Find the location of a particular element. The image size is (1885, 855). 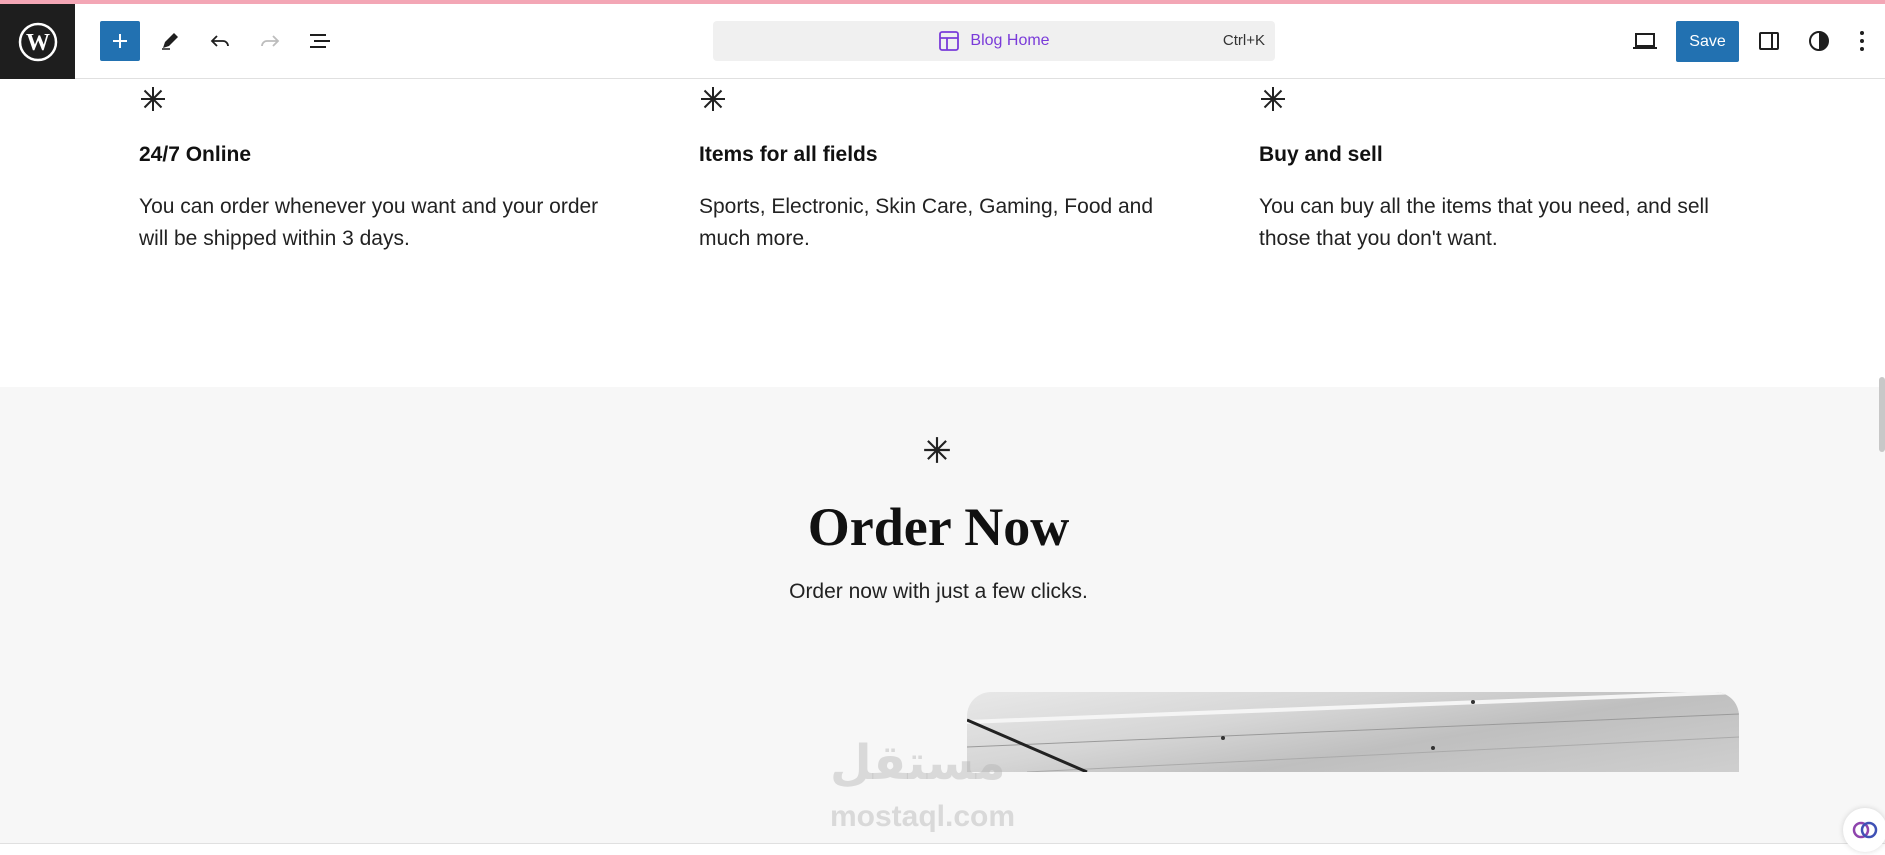

scrollbar-thumb is located at coordinates (1882, 414).